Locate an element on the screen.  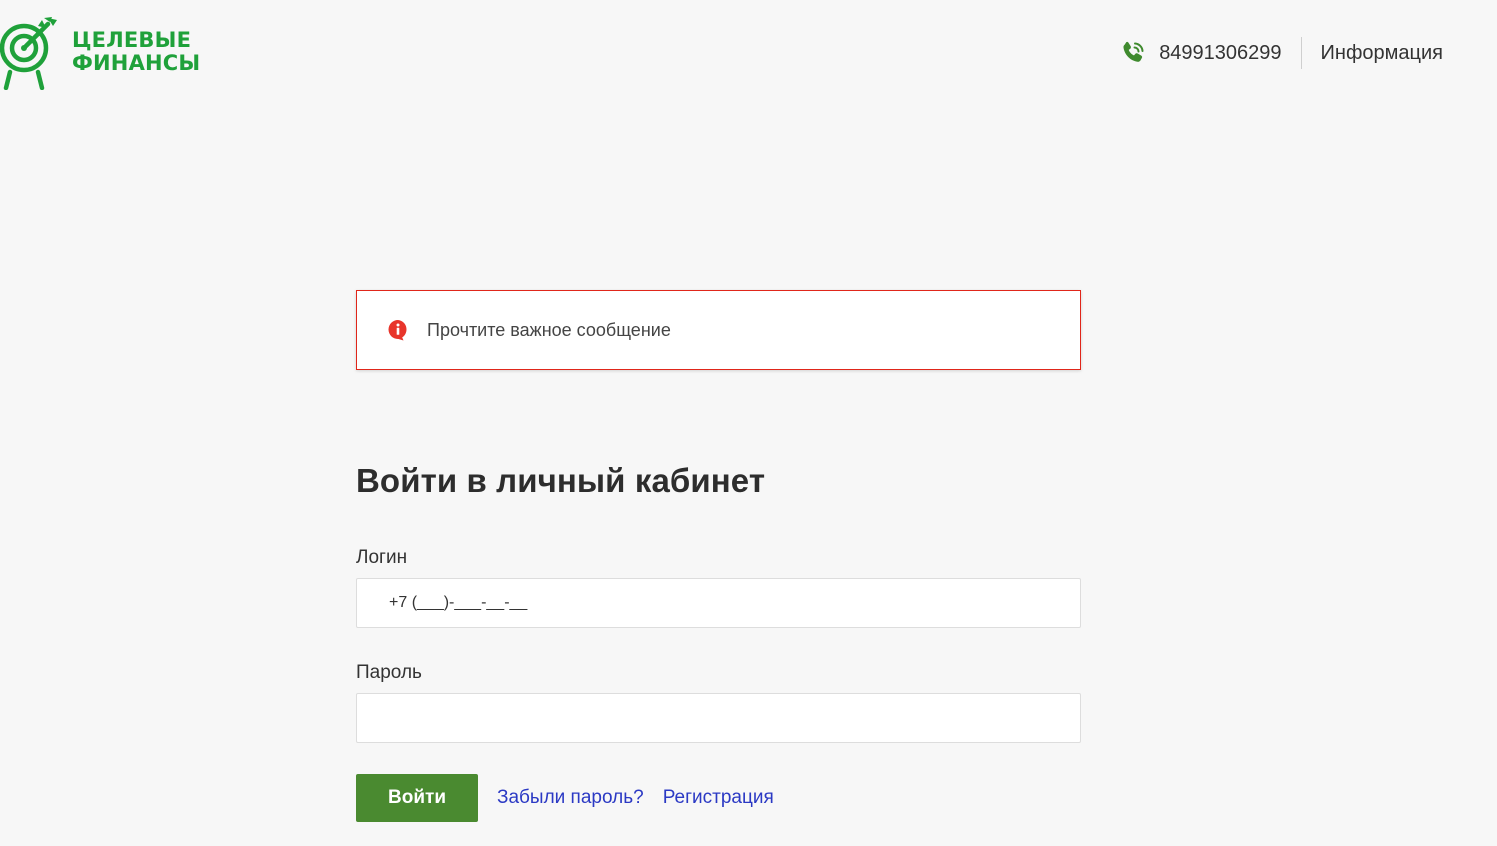
login-phone-input is located at coordinates (718, 603).